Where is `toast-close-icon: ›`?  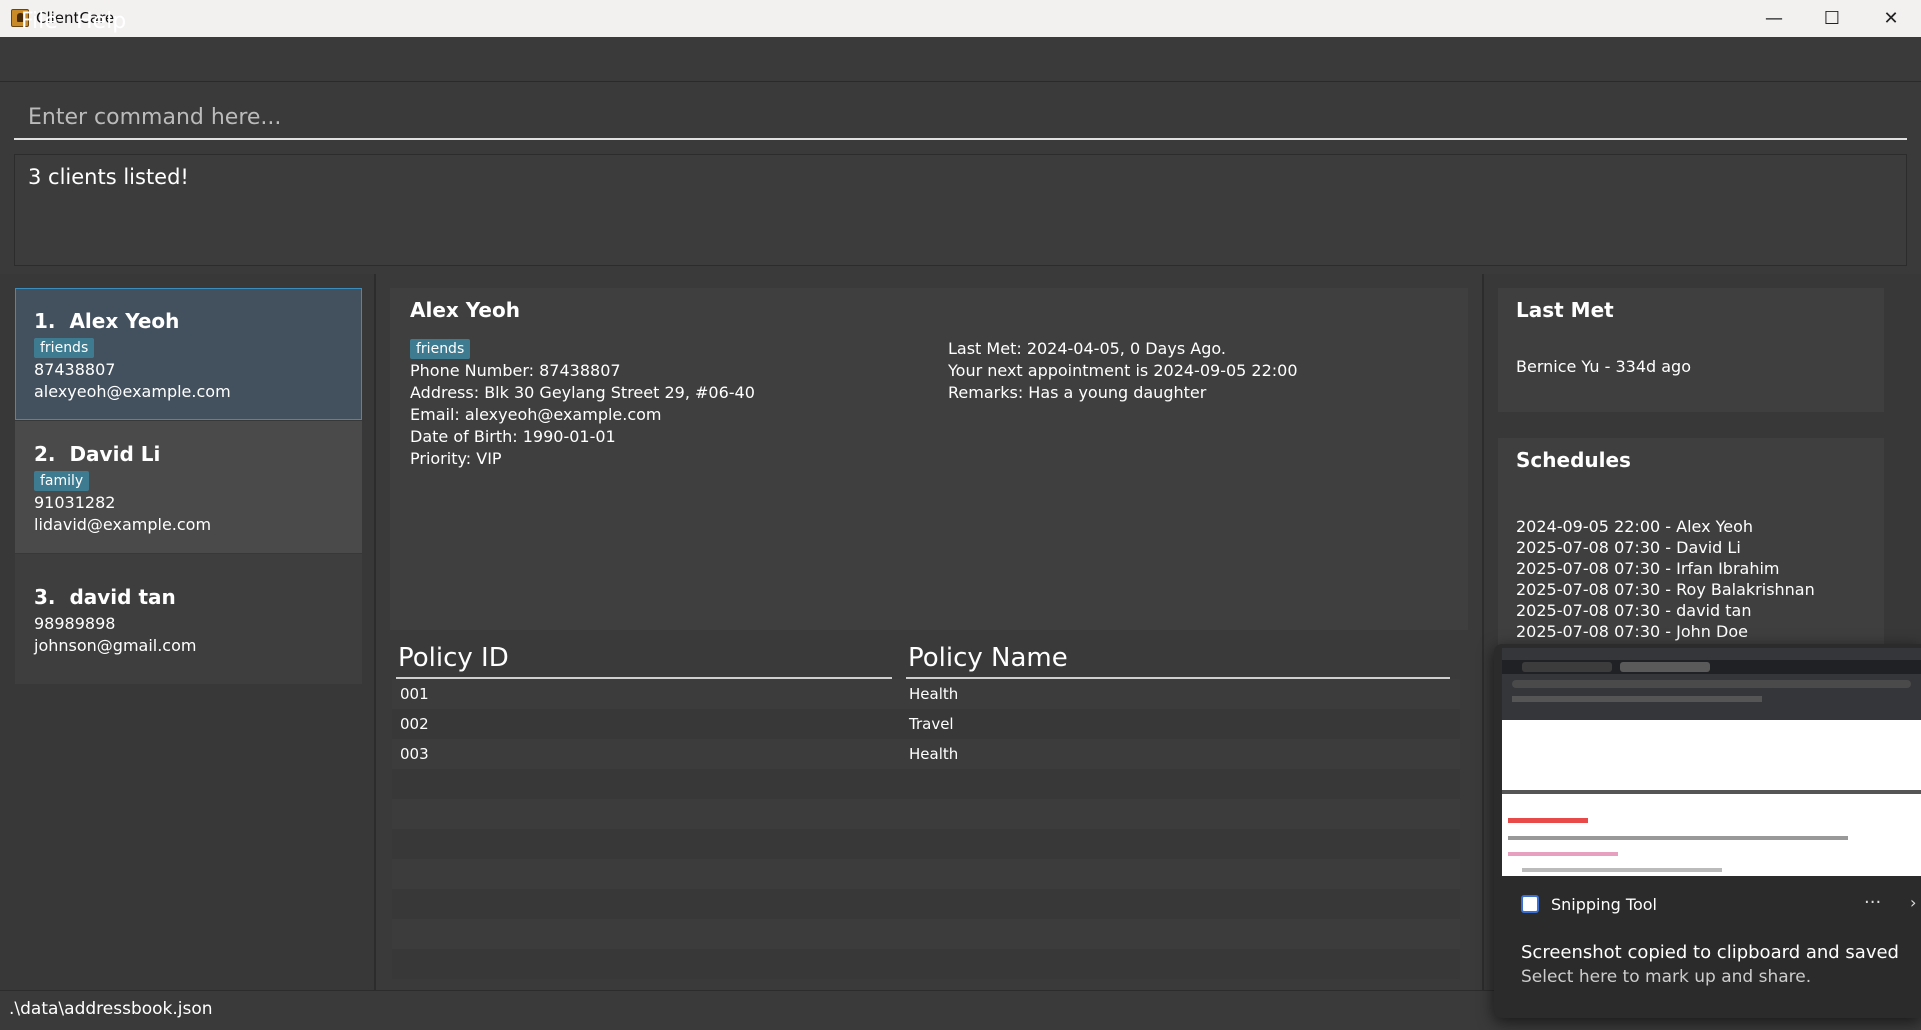
toast-close-icon: › is located at coordinates (1913, 902).